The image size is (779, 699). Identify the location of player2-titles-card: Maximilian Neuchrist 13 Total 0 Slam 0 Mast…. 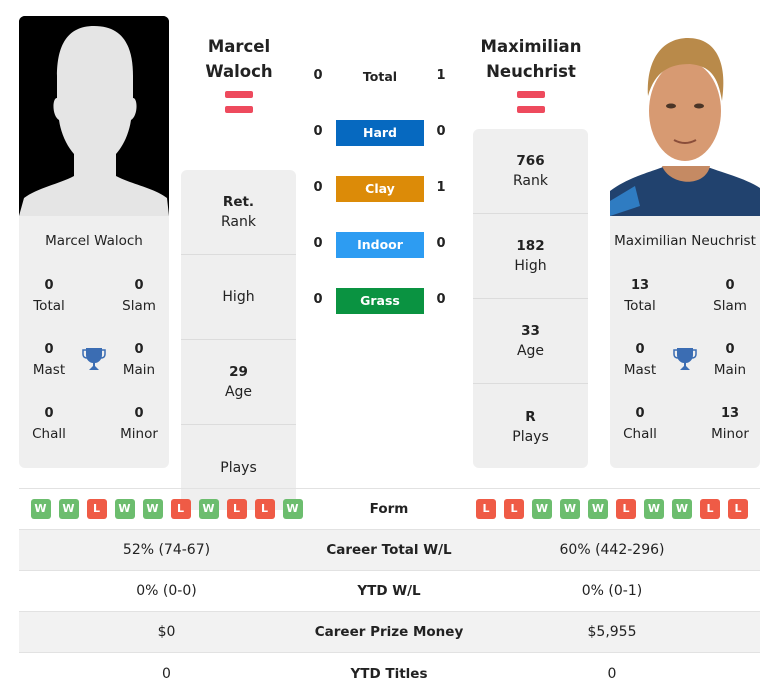
(685, 342).